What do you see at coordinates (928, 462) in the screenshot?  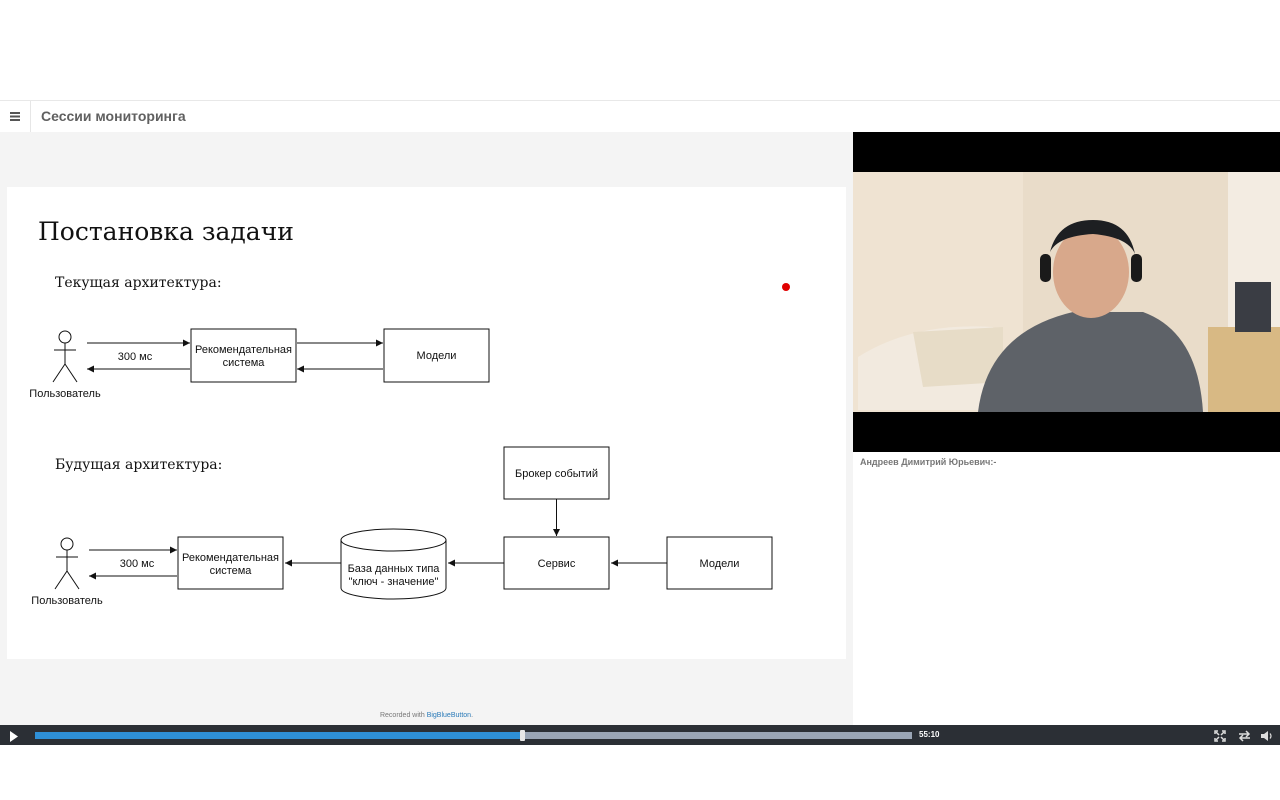 I see `webcam-caption: Андреев Димитрий Юрьевич:-` at bounding box center [928, 462].